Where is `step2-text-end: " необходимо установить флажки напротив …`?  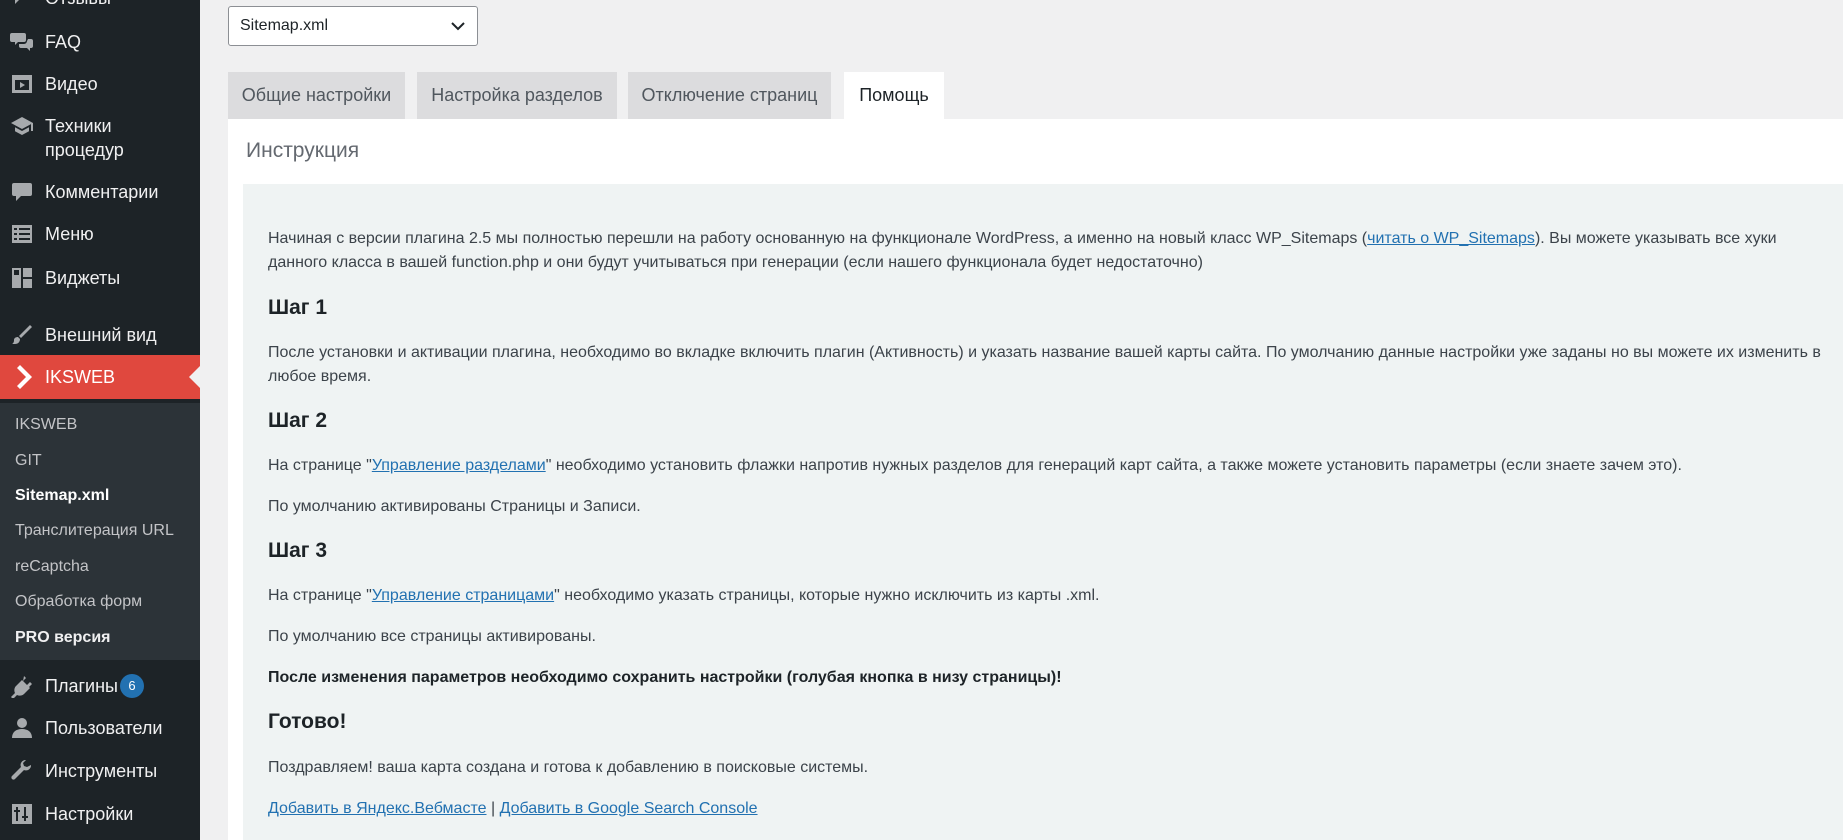
step2-text-end: " необходимо установить флажки напротив … is located at coordinates (1113, 465).